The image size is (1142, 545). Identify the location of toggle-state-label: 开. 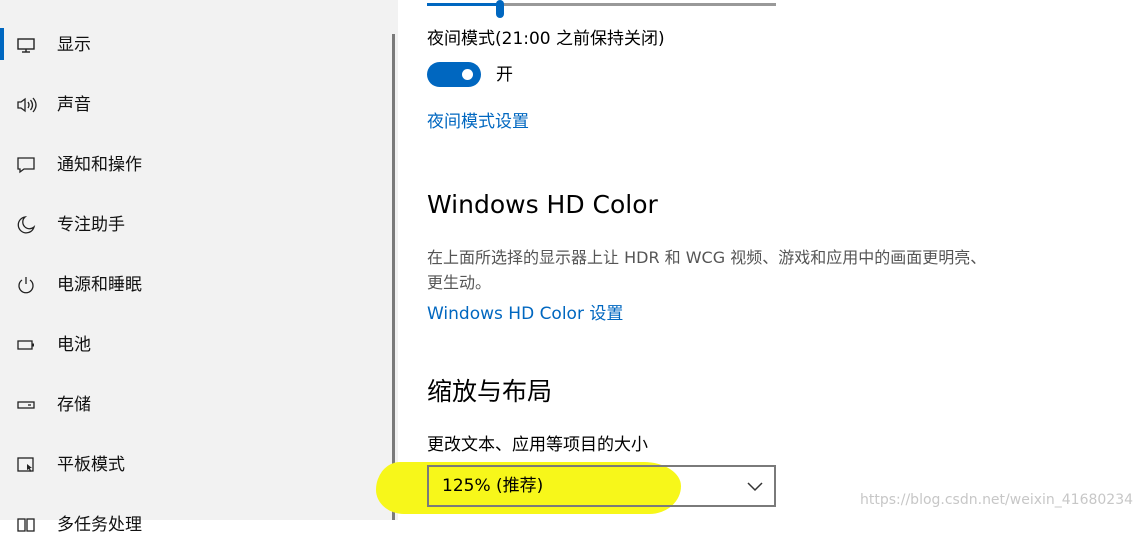
(504, 75).